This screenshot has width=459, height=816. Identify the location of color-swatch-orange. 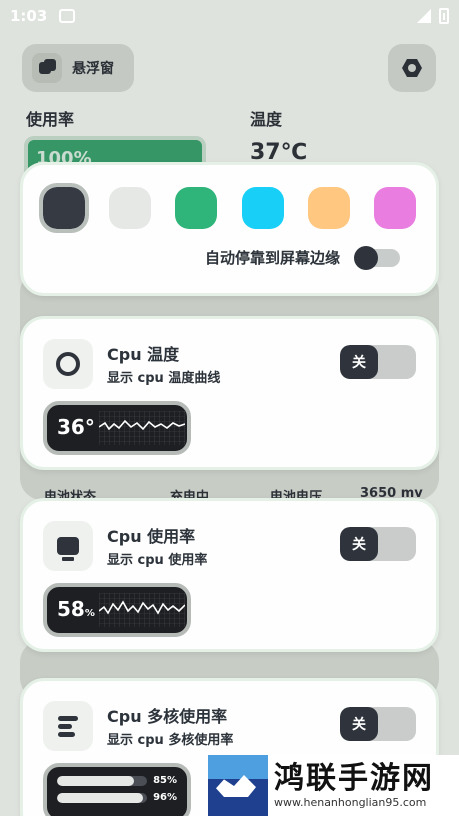
(328, 208).